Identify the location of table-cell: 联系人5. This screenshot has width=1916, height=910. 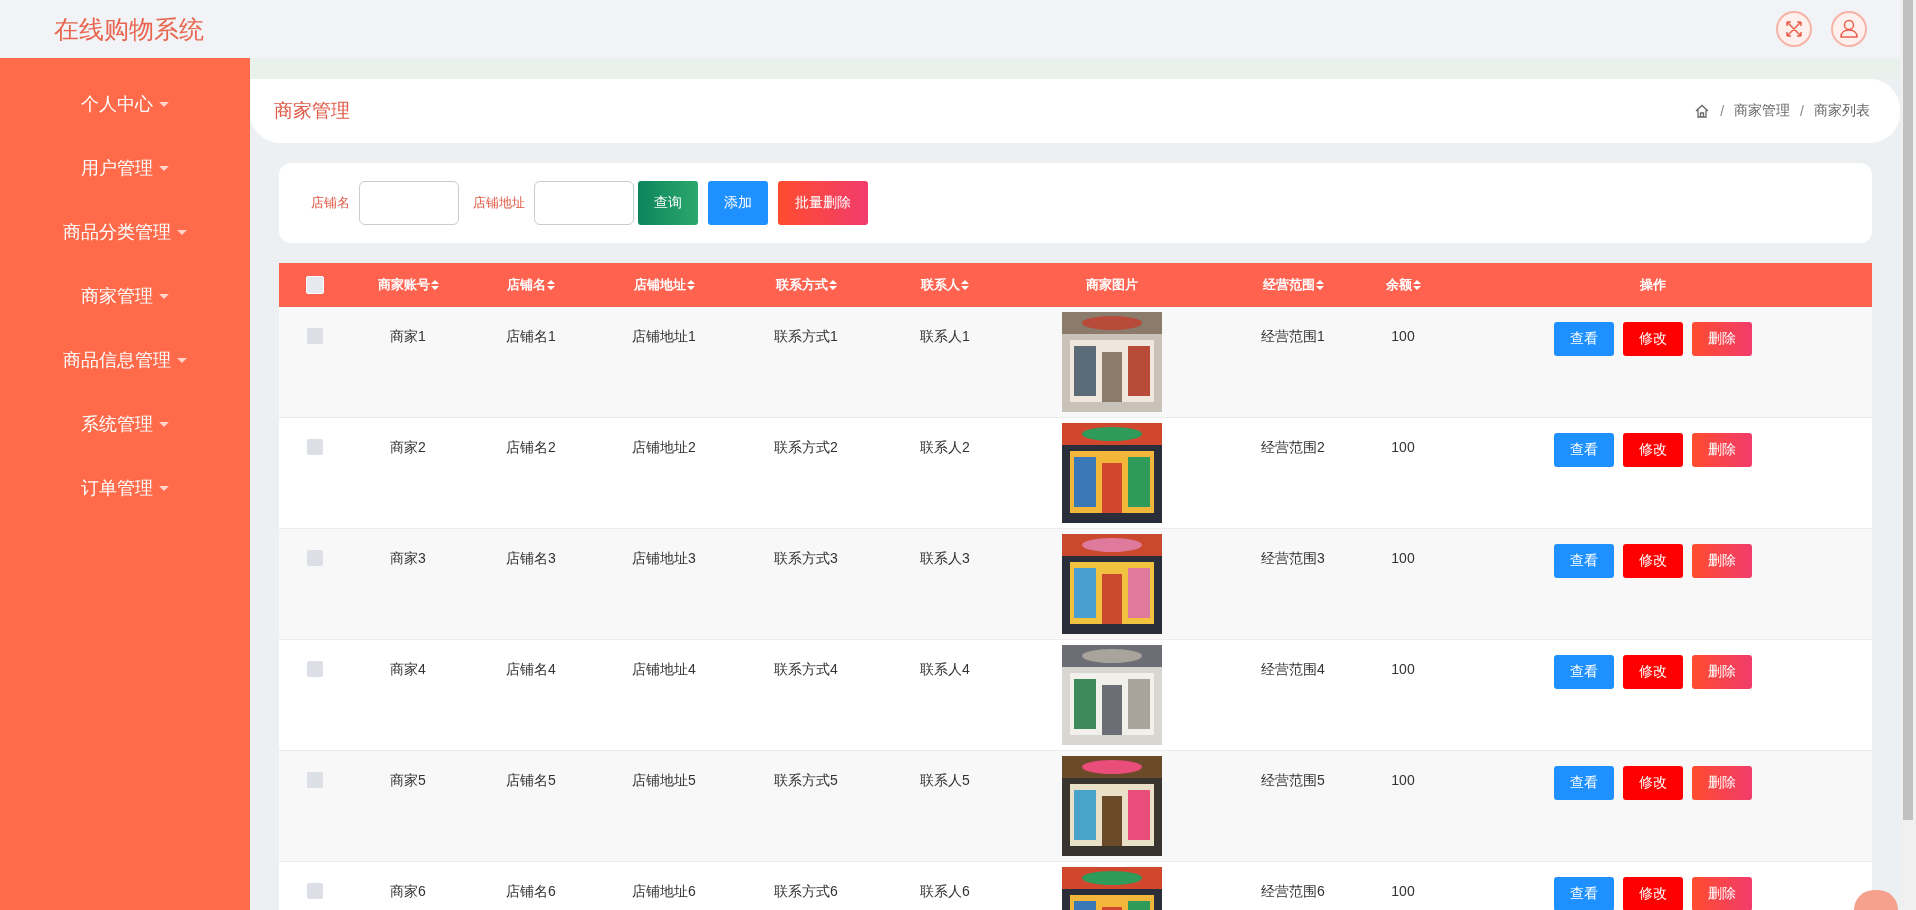
(945, 781).